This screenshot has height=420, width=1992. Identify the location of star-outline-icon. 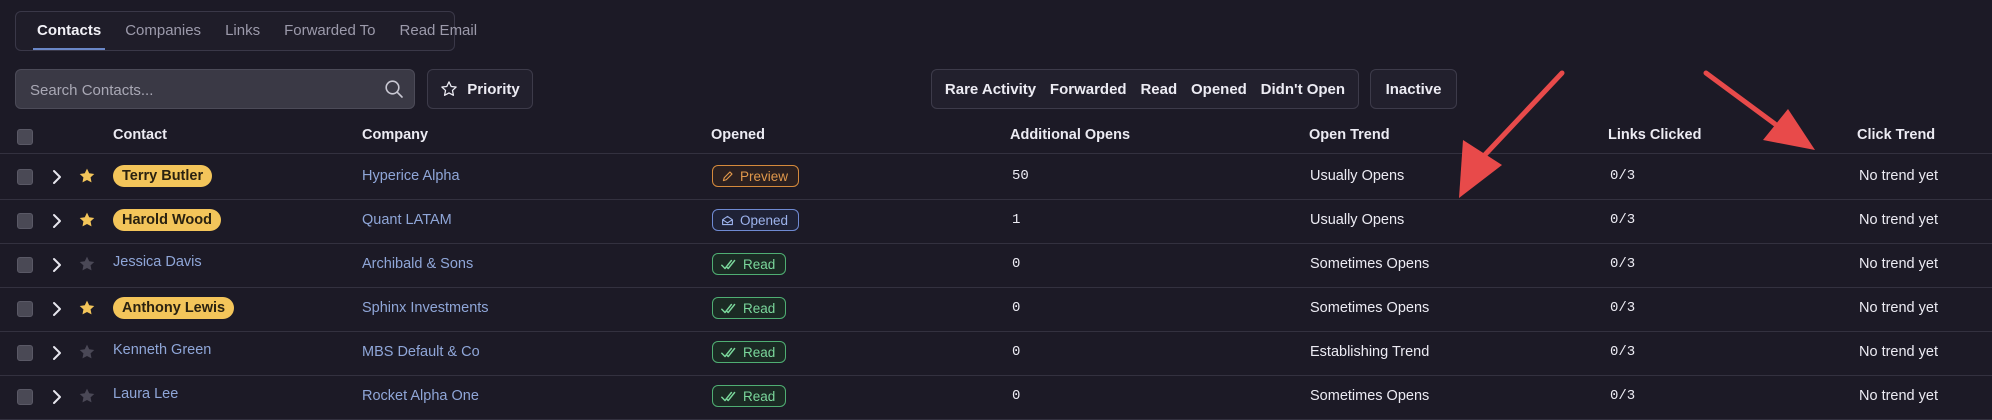
(449, 88).